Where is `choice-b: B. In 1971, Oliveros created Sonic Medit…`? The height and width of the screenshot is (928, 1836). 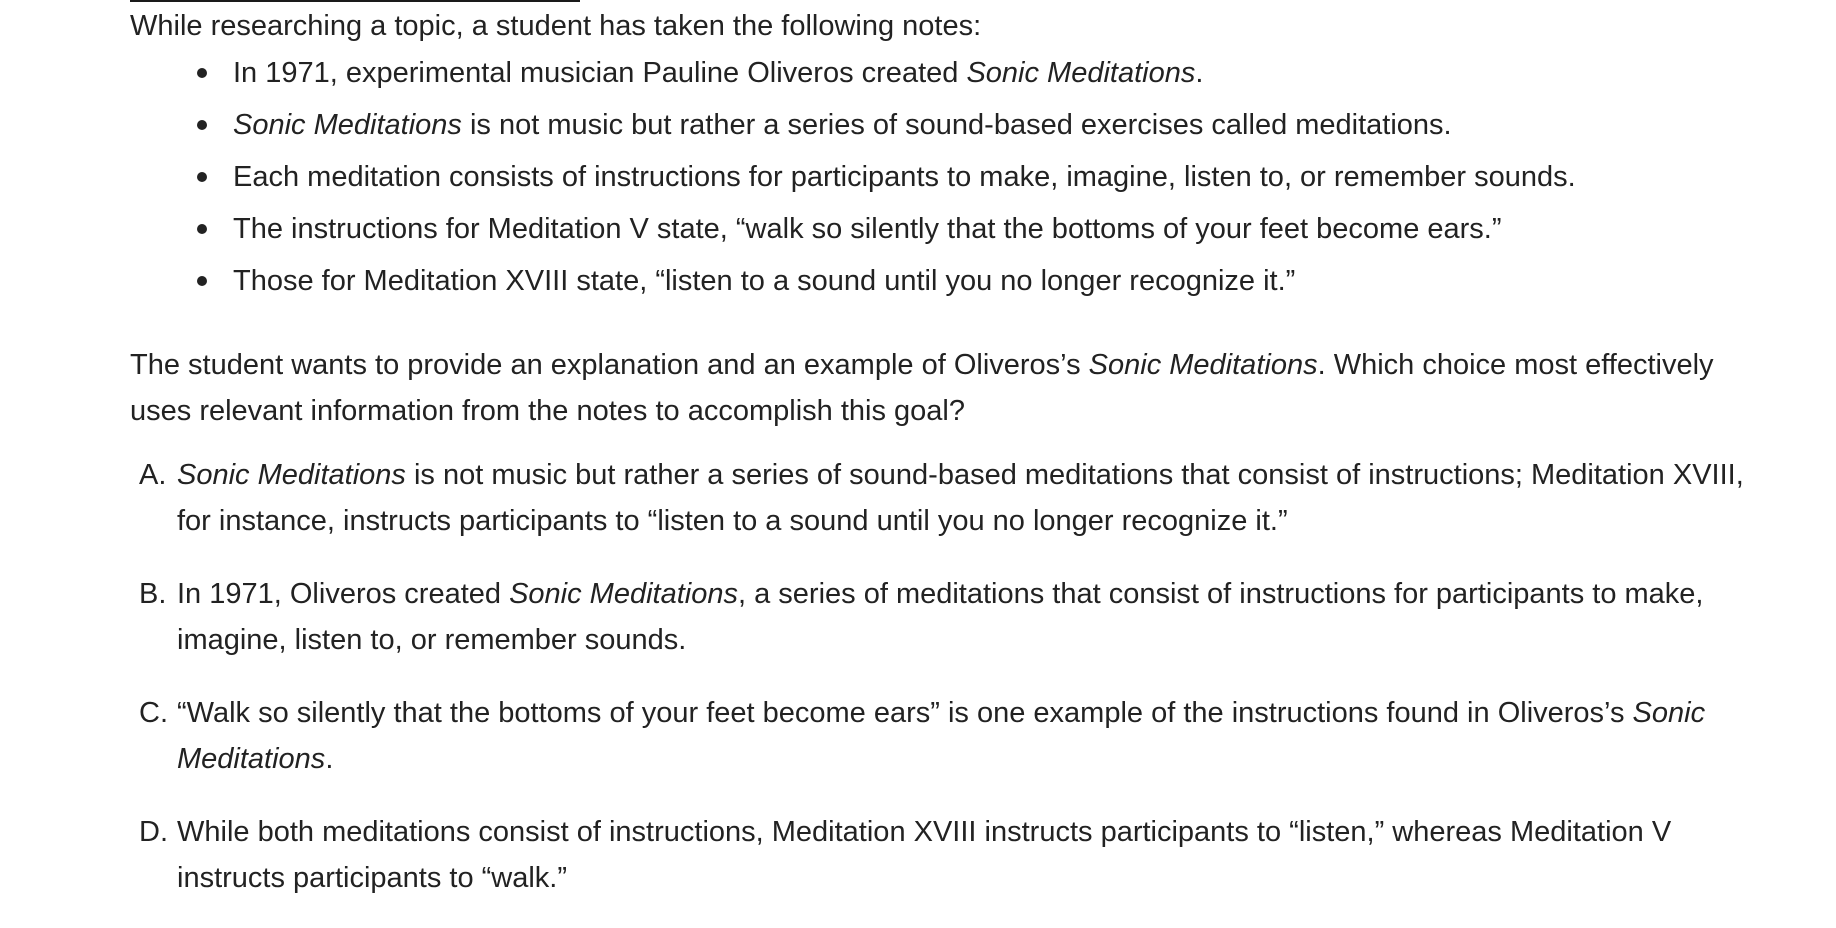 choice-b: B. In 1971, Oliveros created Sonic Medit… is located at coordinates (950, 630).